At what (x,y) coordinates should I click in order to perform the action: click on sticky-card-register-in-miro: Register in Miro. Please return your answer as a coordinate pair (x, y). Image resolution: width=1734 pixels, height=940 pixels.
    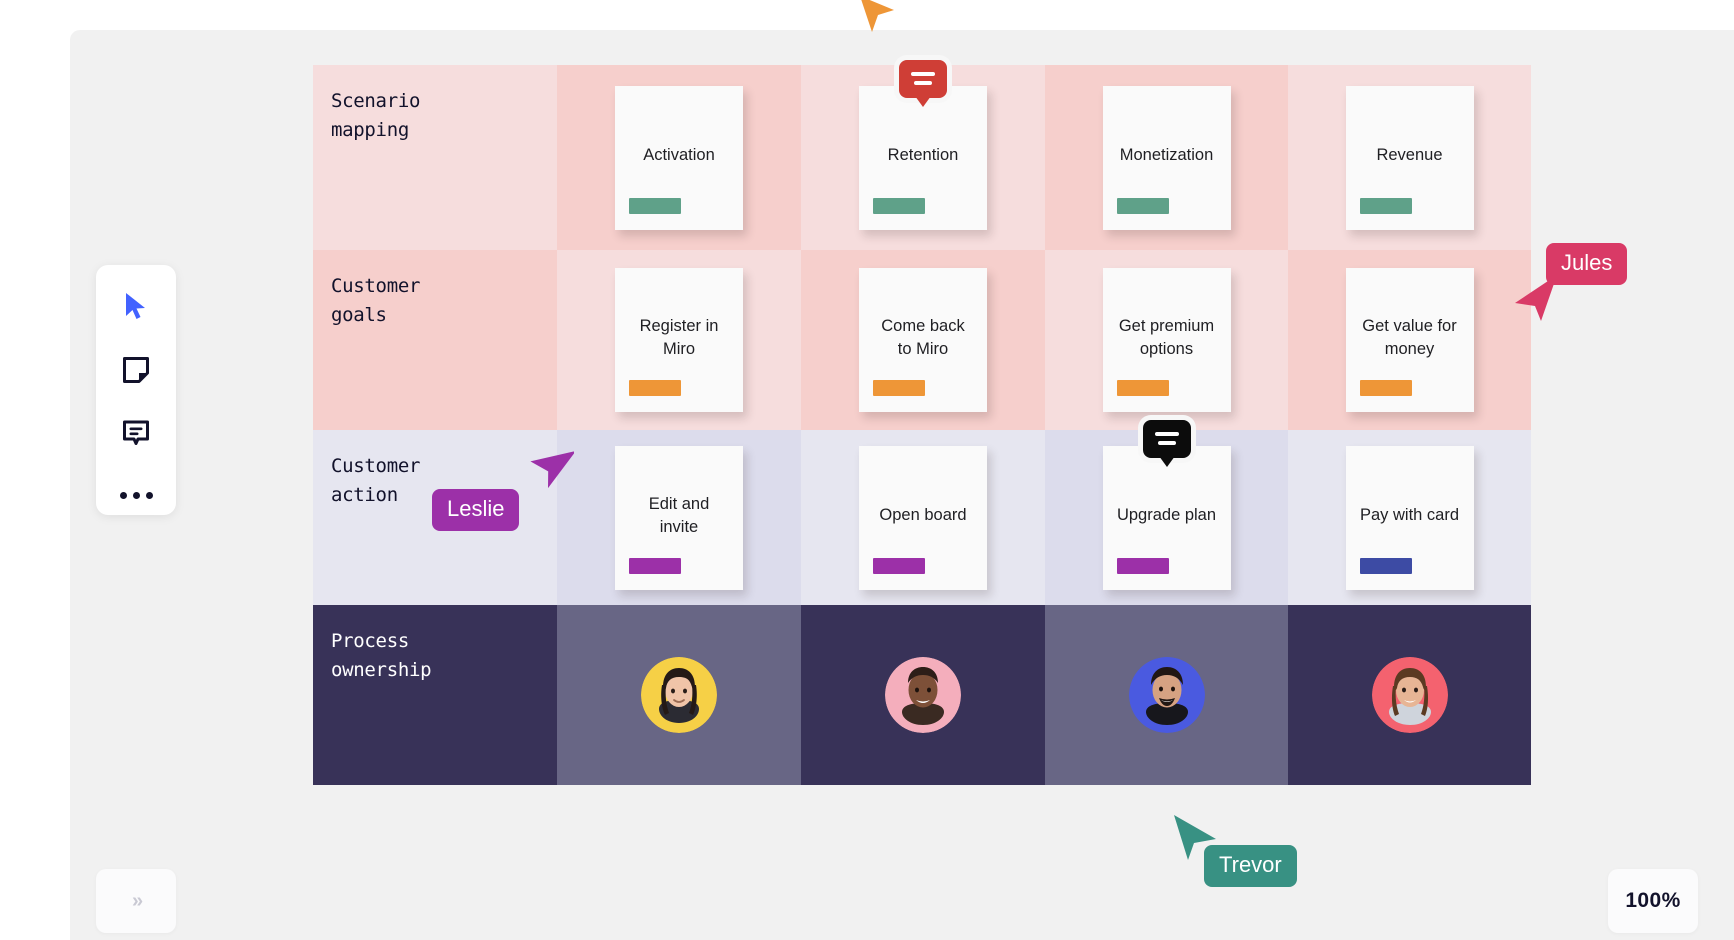
    Looking at the image, I should click on (679, 340).